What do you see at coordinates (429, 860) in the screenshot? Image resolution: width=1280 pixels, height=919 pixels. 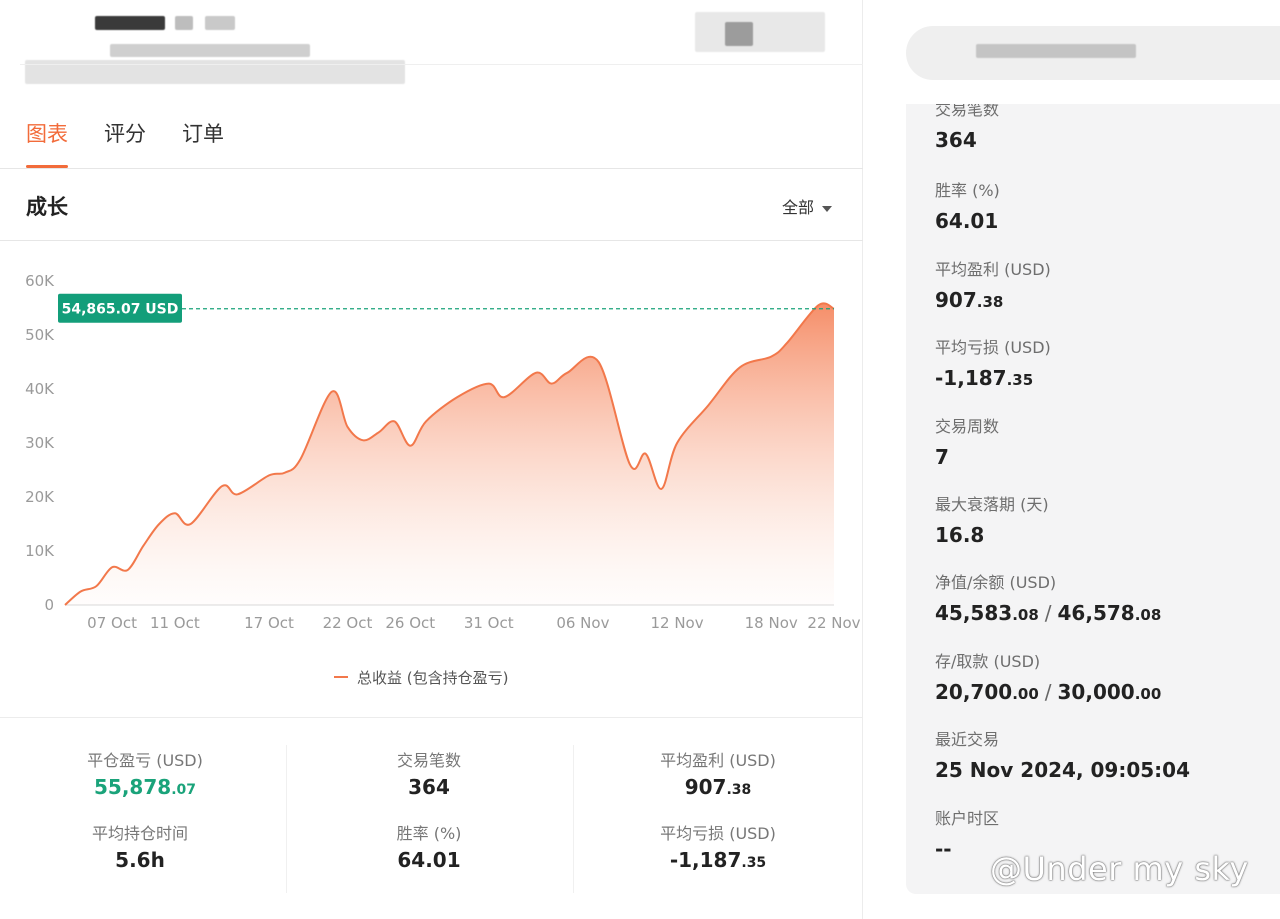 I see `stat-value: 64.01` at bounding box center [429, 860].